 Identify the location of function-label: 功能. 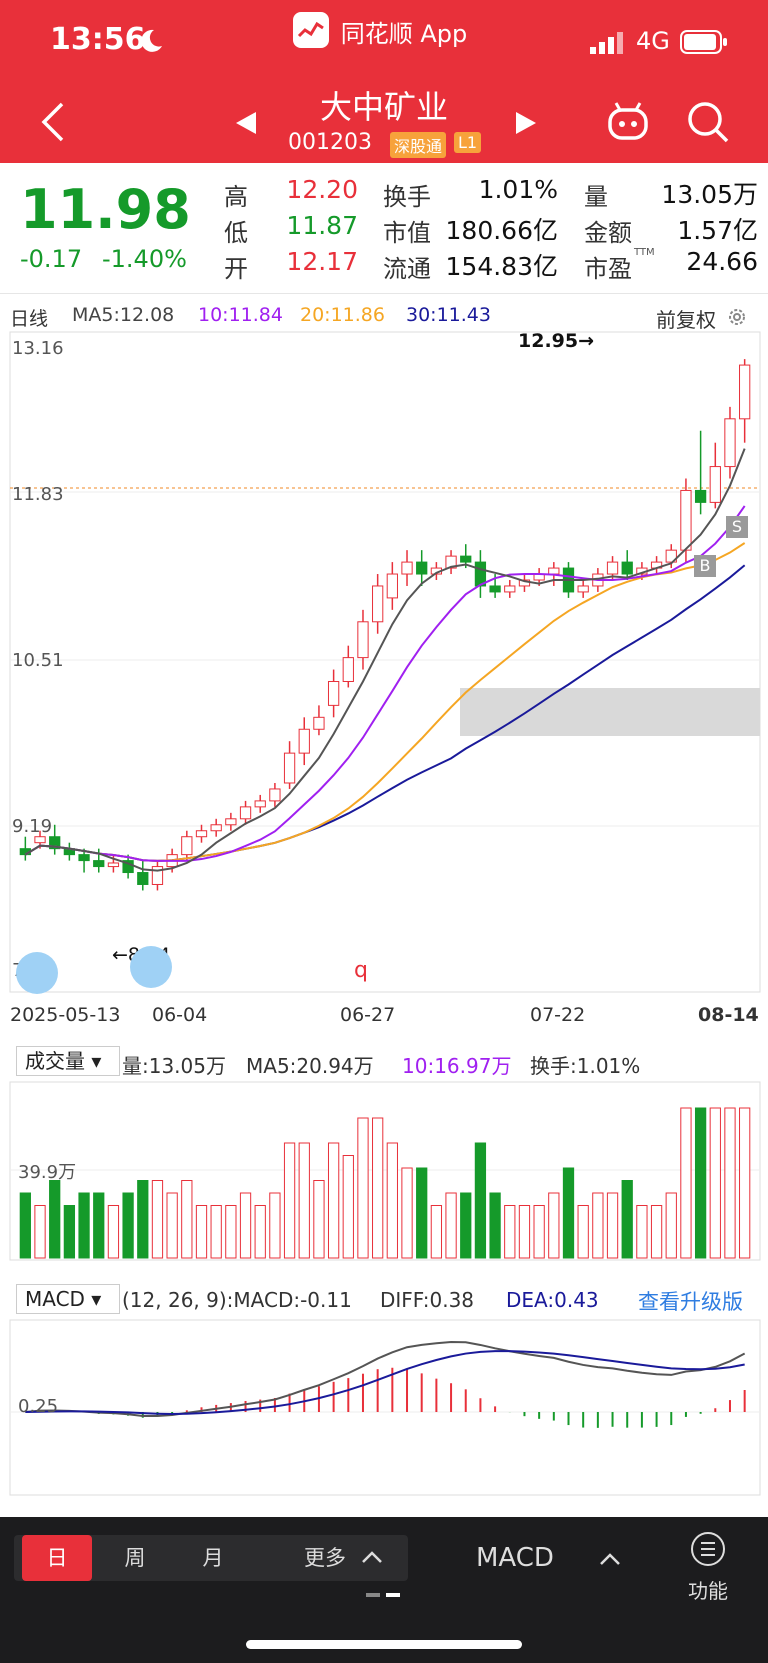
(708, 1589).